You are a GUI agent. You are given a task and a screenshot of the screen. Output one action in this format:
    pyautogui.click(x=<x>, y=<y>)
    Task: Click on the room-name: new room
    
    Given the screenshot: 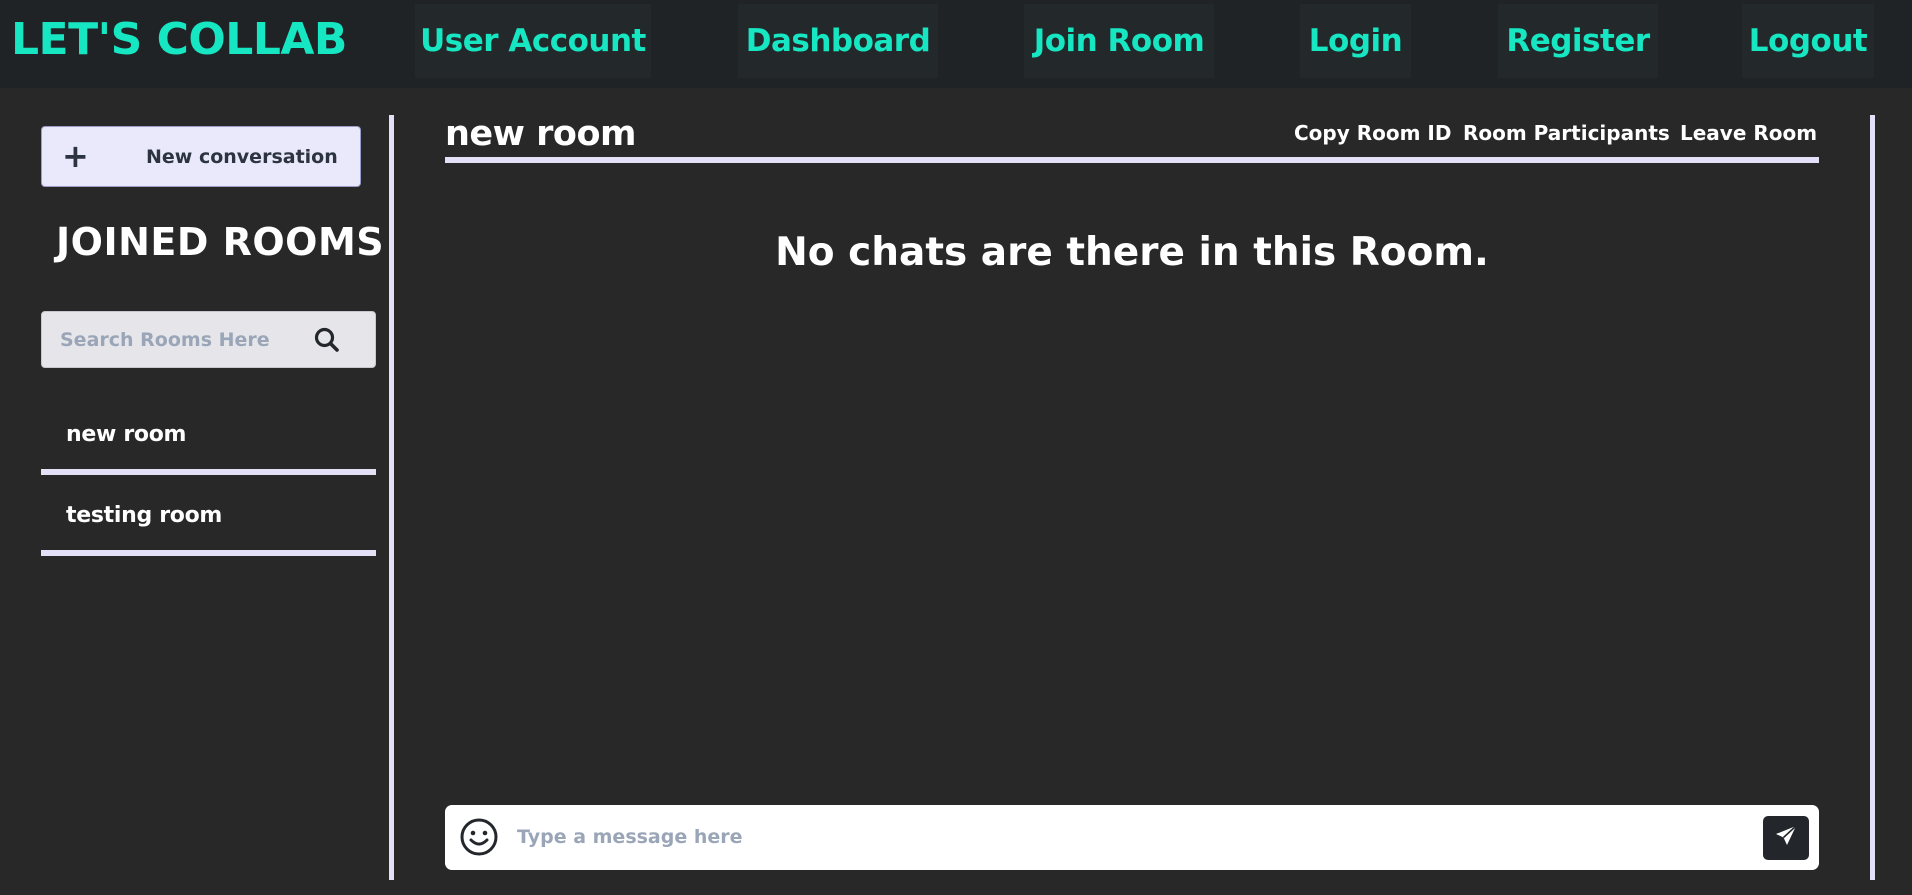 What is the action you would take?
    pyautogui.click(x=126, y=434)
    